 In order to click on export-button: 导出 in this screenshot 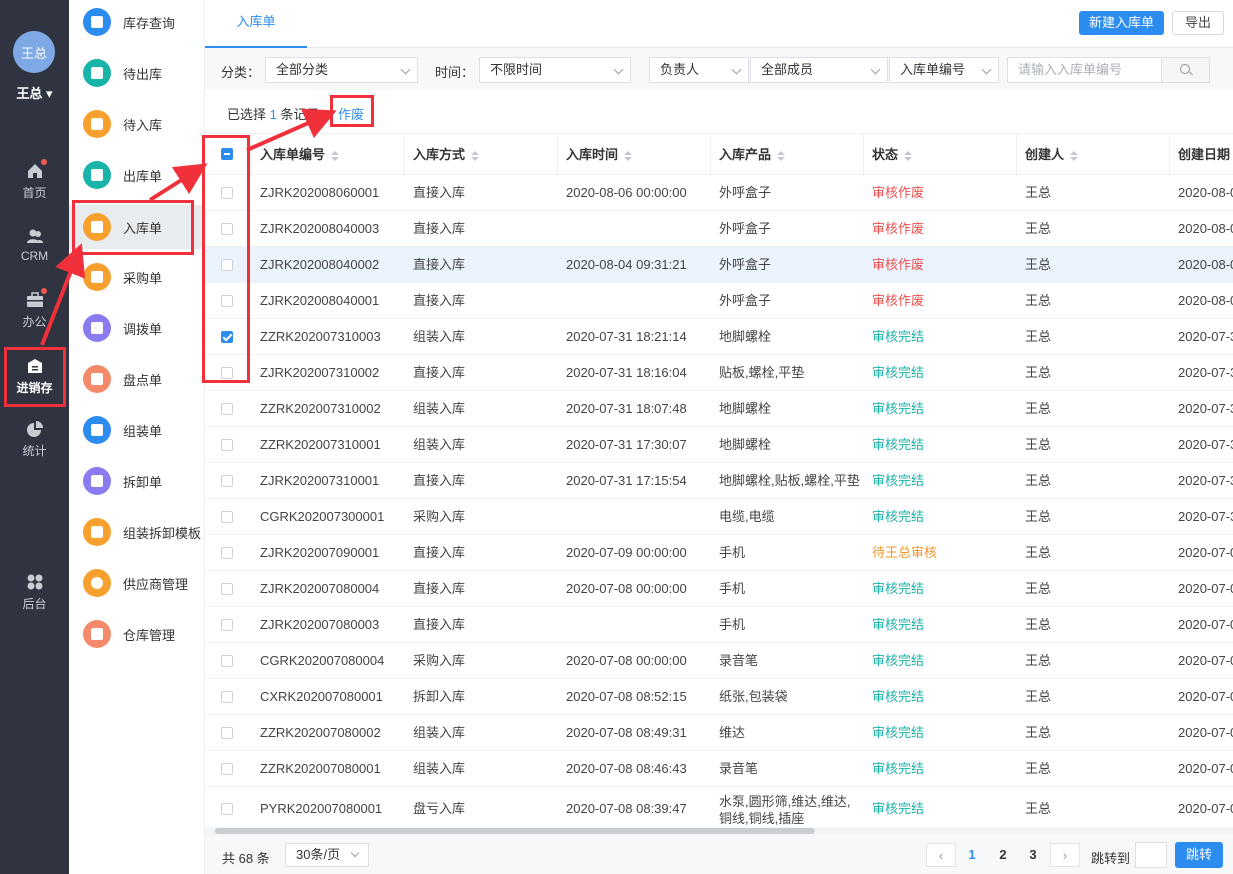, I will do `click(1198, 23)`.